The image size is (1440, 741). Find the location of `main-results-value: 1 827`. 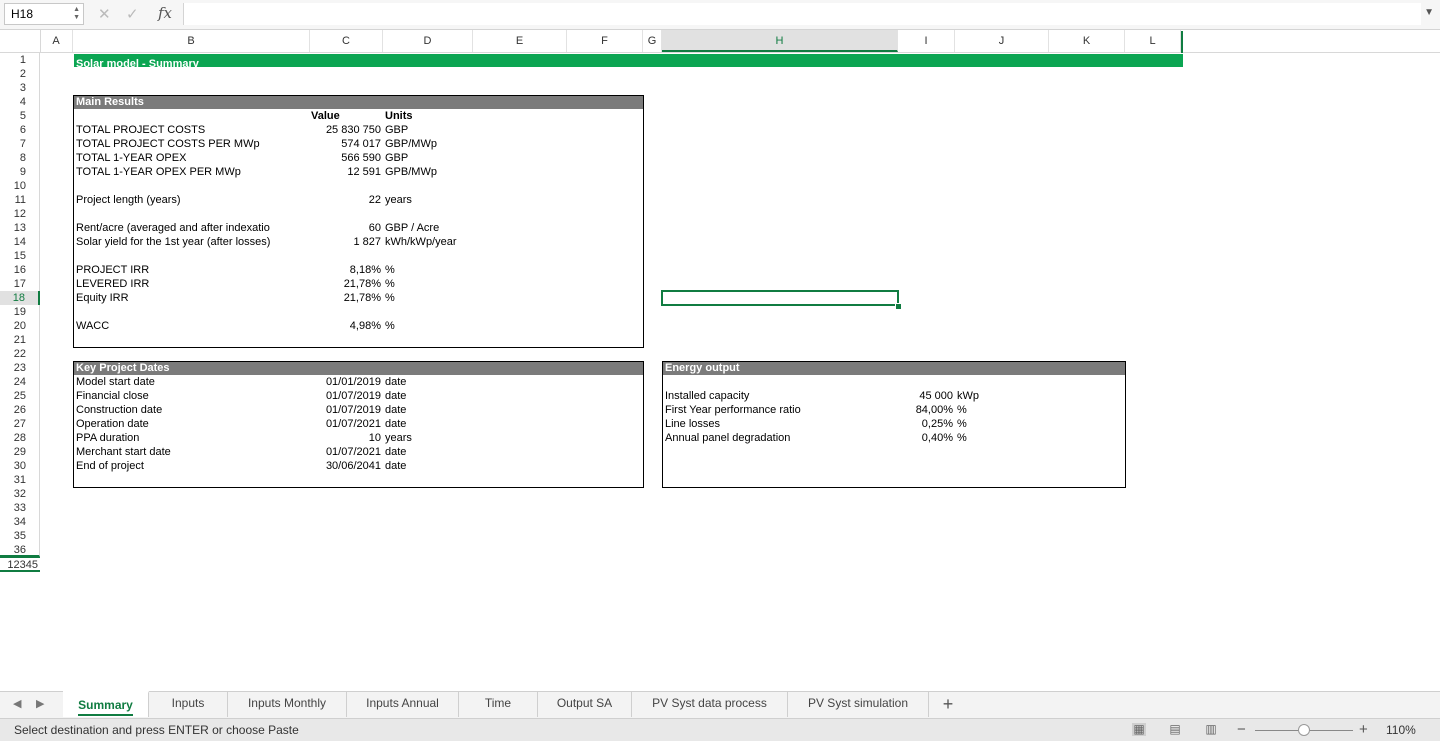

main-results-value: 1 827 is located at coordinates (367, 242).